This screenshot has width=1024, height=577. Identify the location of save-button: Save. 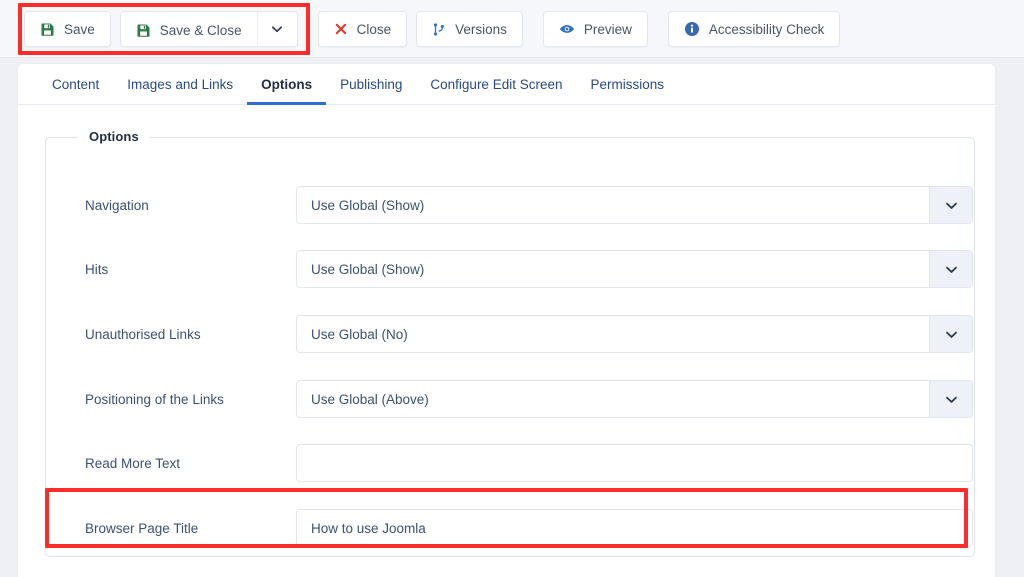
(67, 29).